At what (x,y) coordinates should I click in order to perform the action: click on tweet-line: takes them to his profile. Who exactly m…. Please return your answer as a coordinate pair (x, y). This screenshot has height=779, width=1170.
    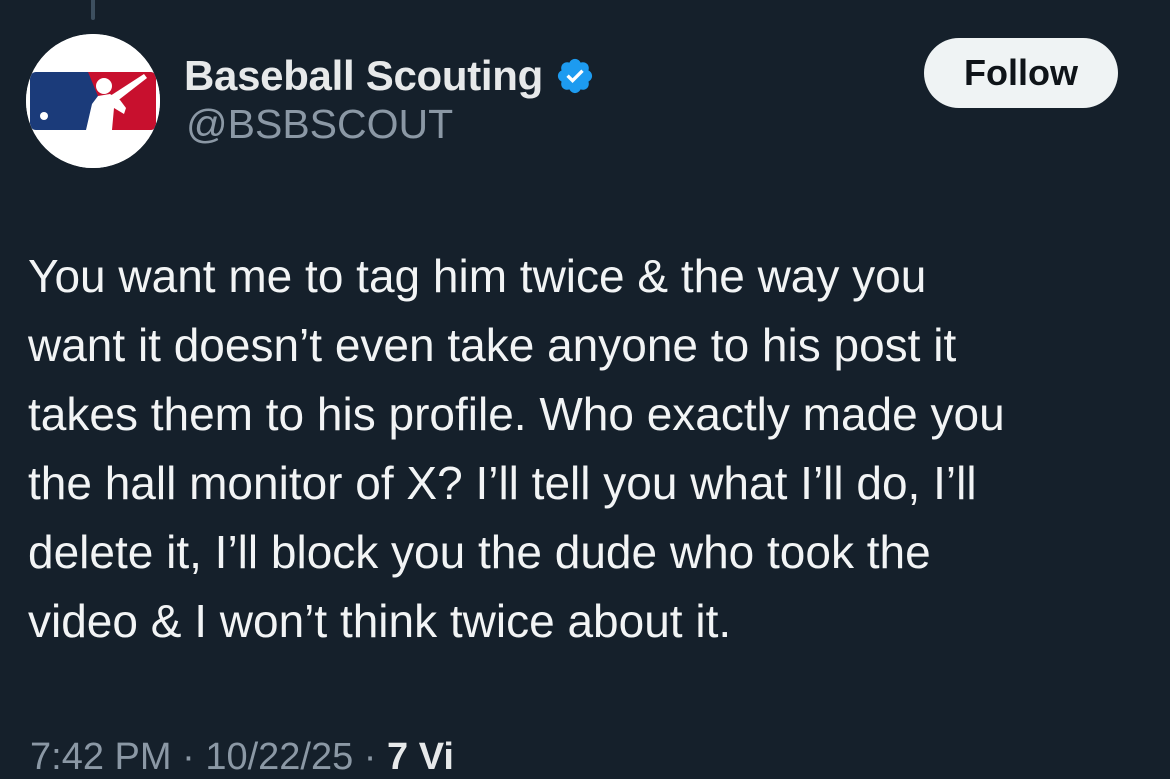
    Looking at the image, I should click on (516, 414).